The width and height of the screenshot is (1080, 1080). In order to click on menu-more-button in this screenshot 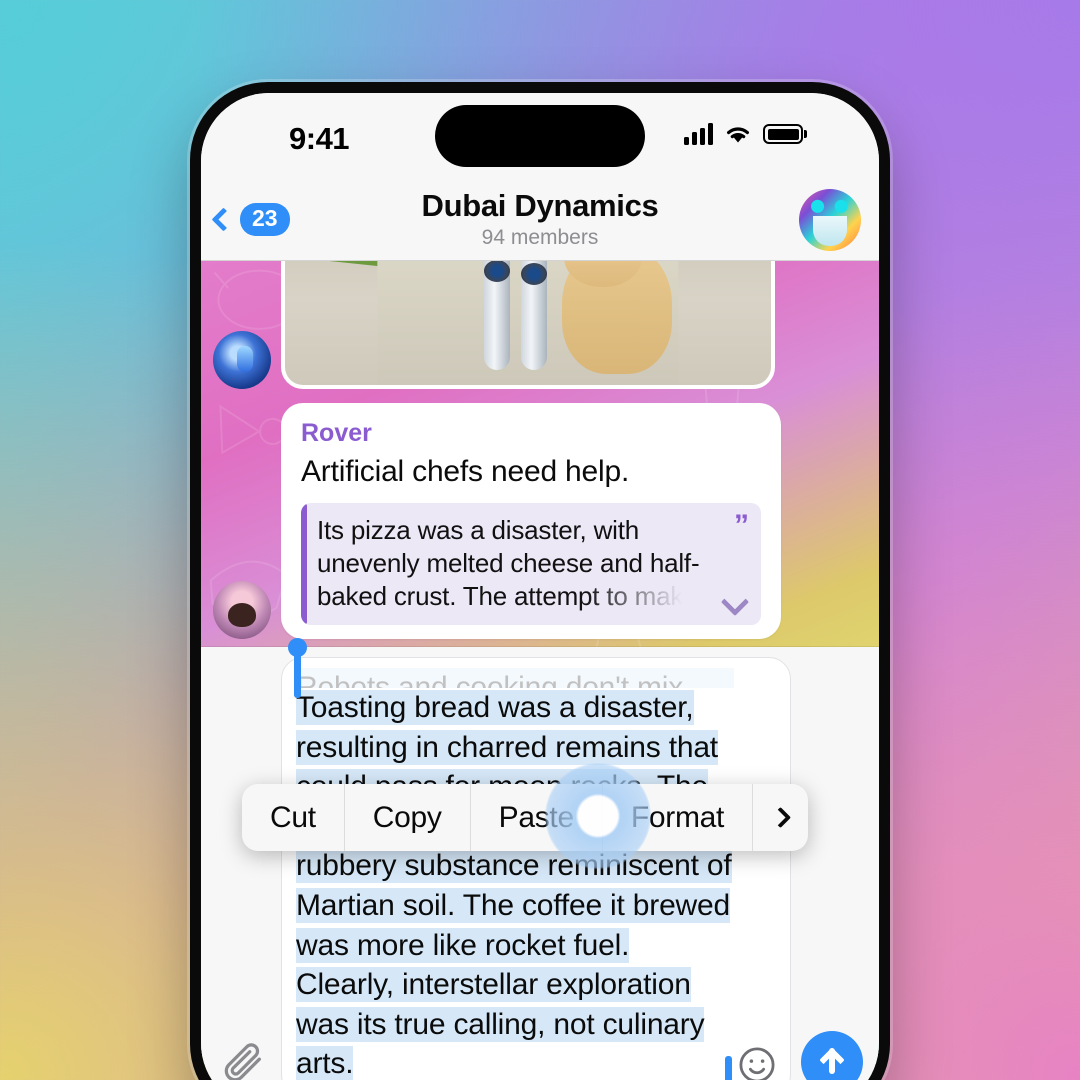, I will do `click(780, 817)`.